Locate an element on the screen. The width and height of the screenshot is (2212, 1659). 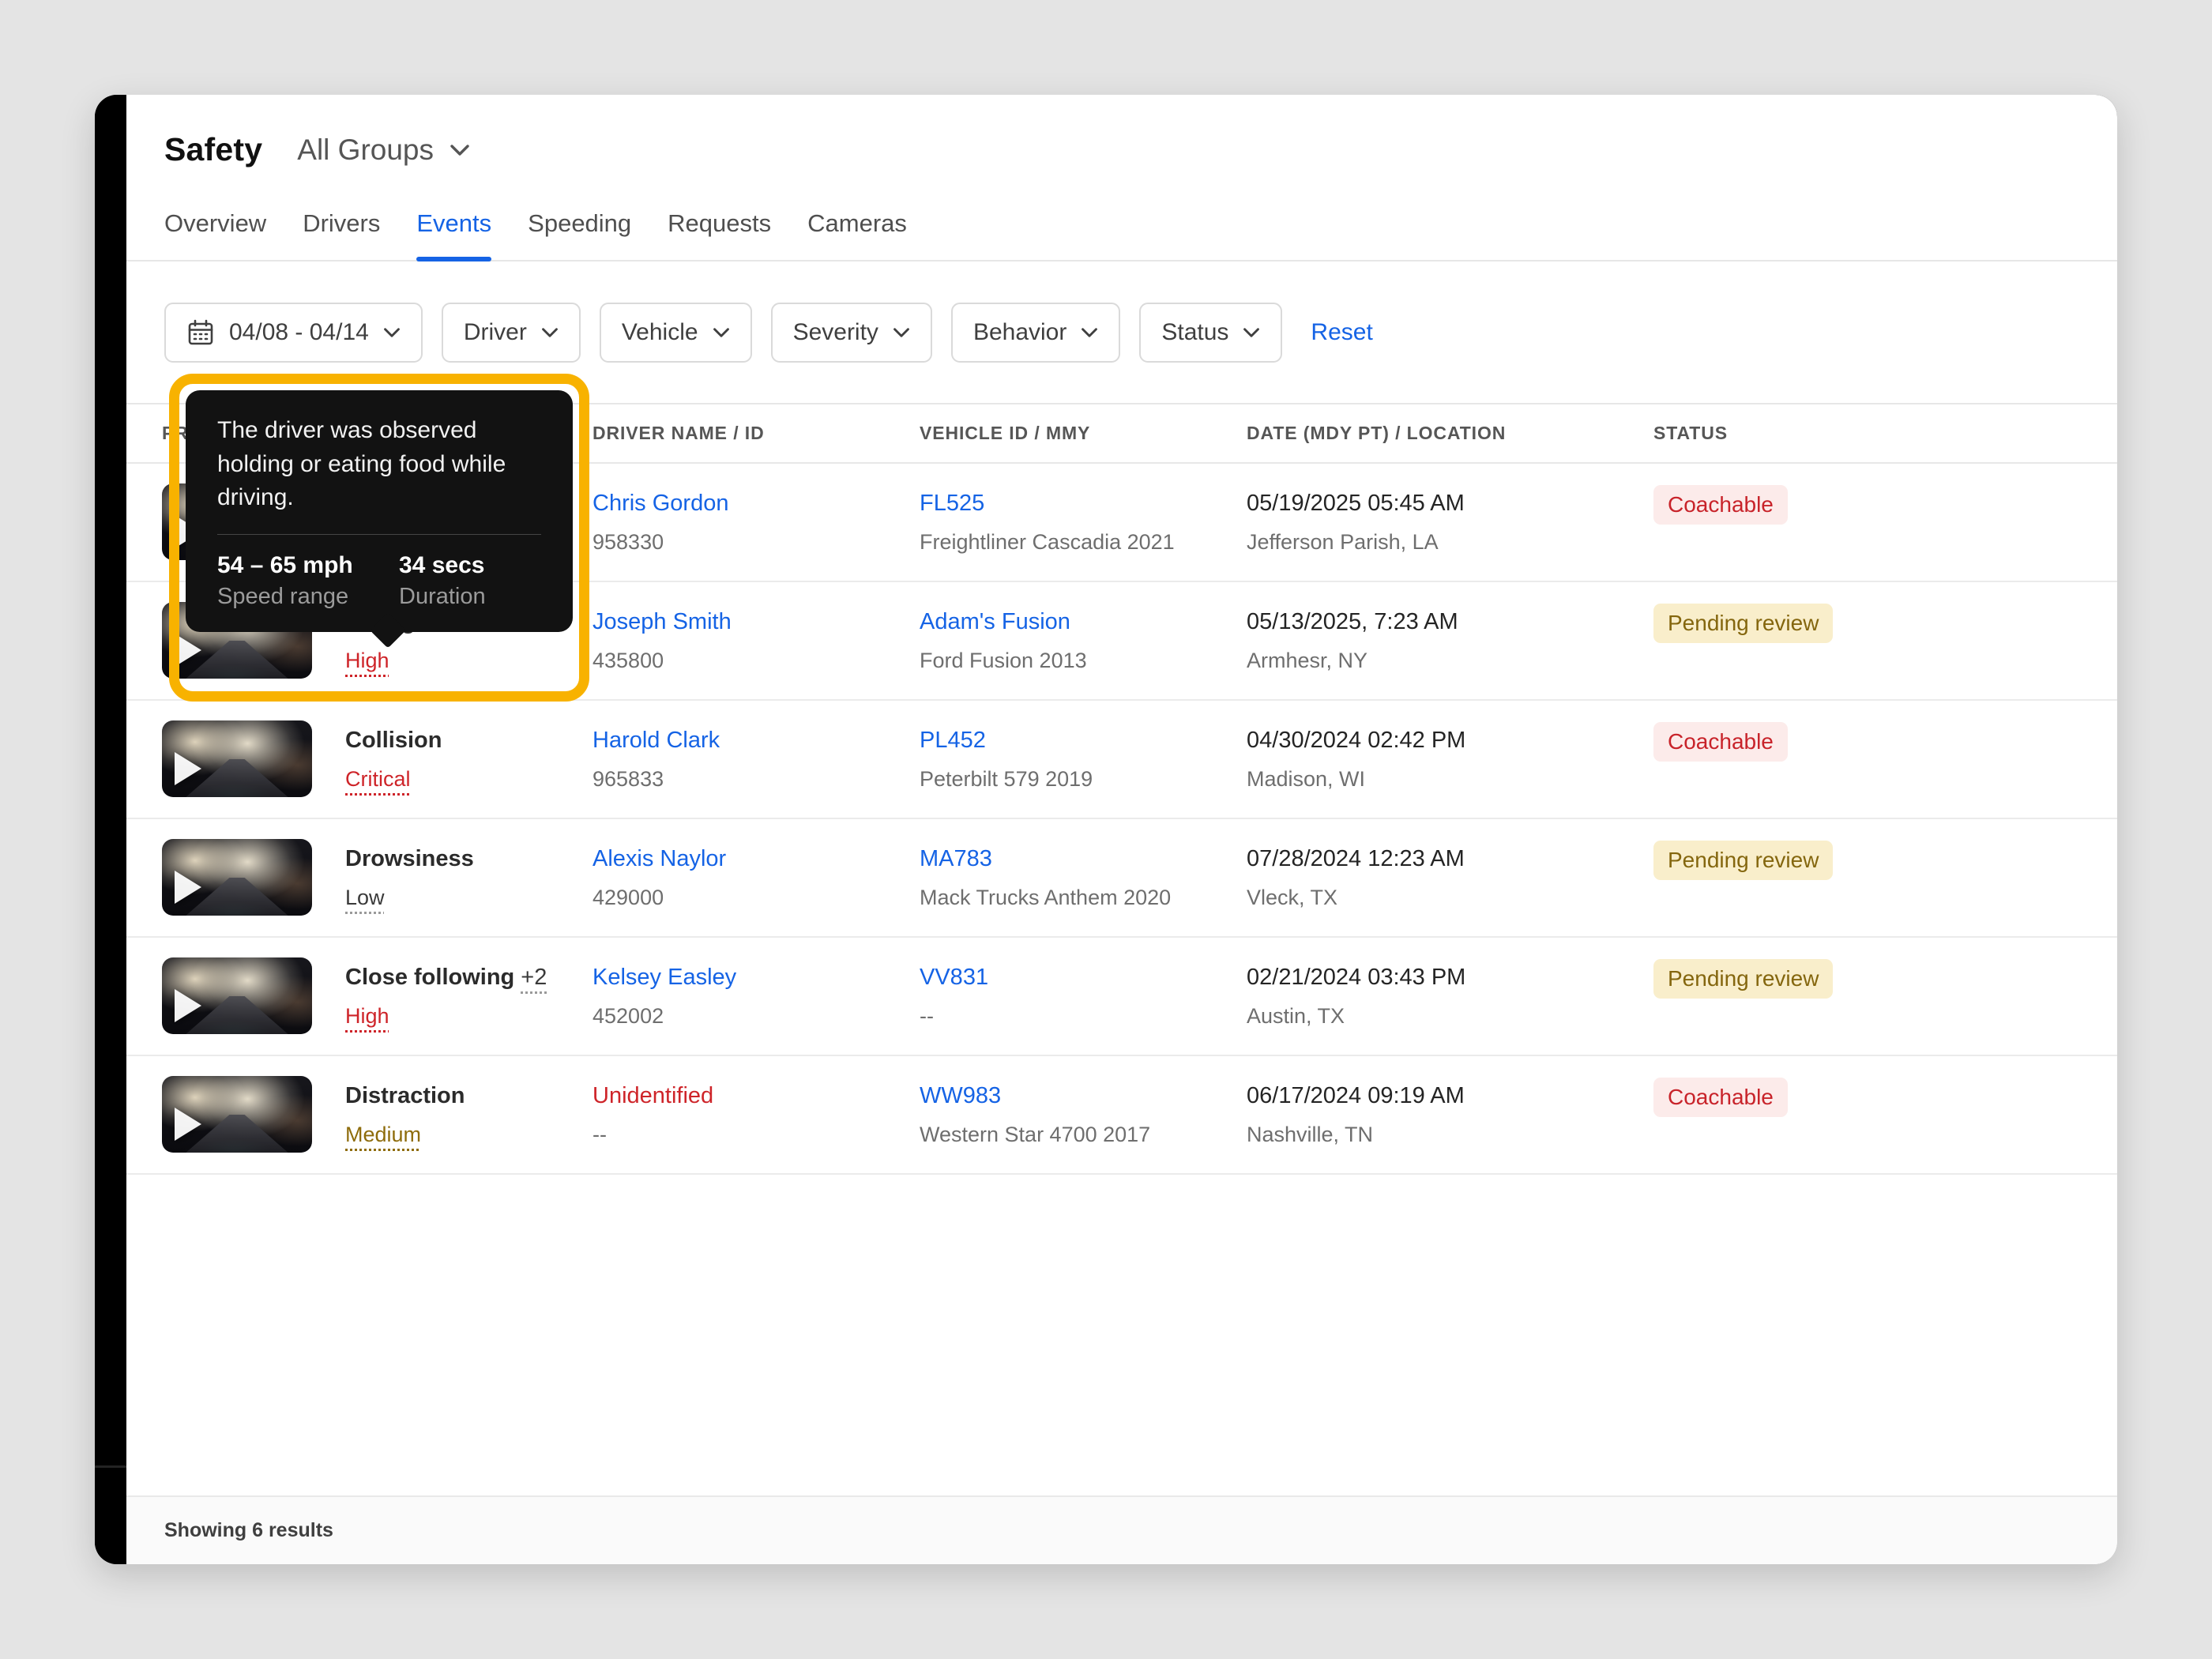
page-title: Safety is located at coordinates (213, 149).